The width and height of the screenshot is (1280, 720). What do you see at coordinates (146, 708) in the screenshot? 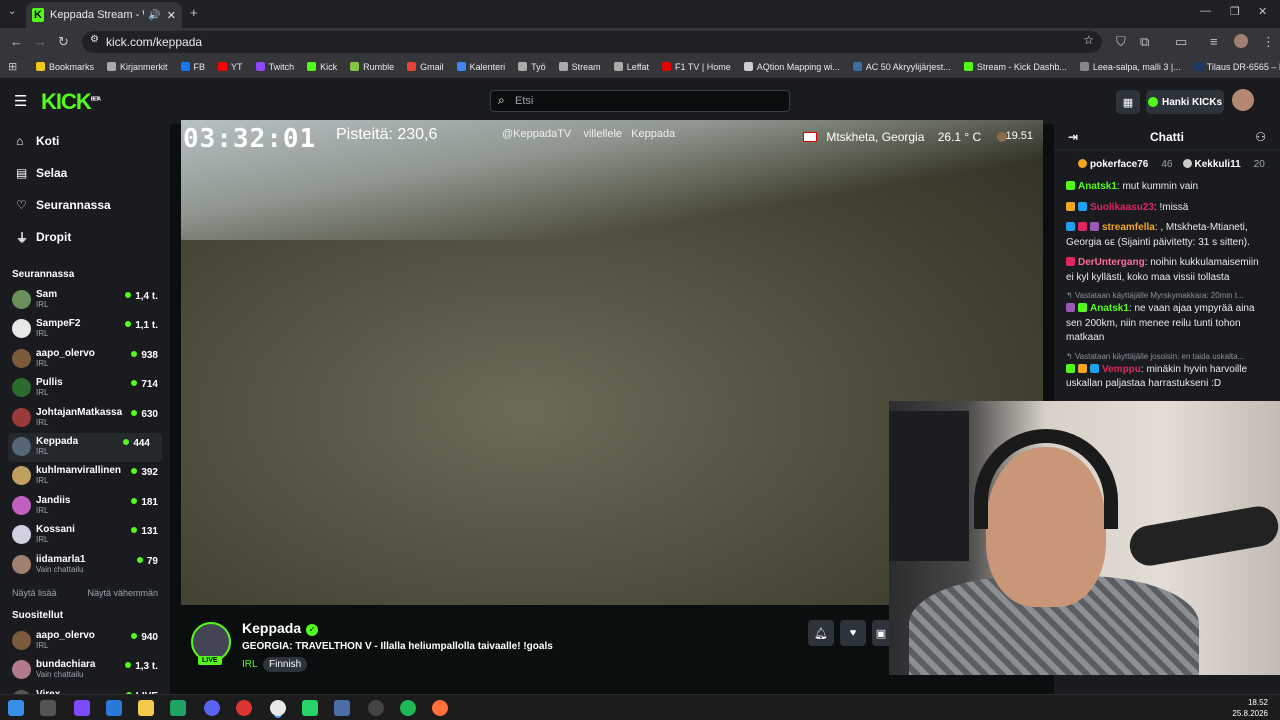
I see `file-explorer-icon` at bounding box center [146, 708].